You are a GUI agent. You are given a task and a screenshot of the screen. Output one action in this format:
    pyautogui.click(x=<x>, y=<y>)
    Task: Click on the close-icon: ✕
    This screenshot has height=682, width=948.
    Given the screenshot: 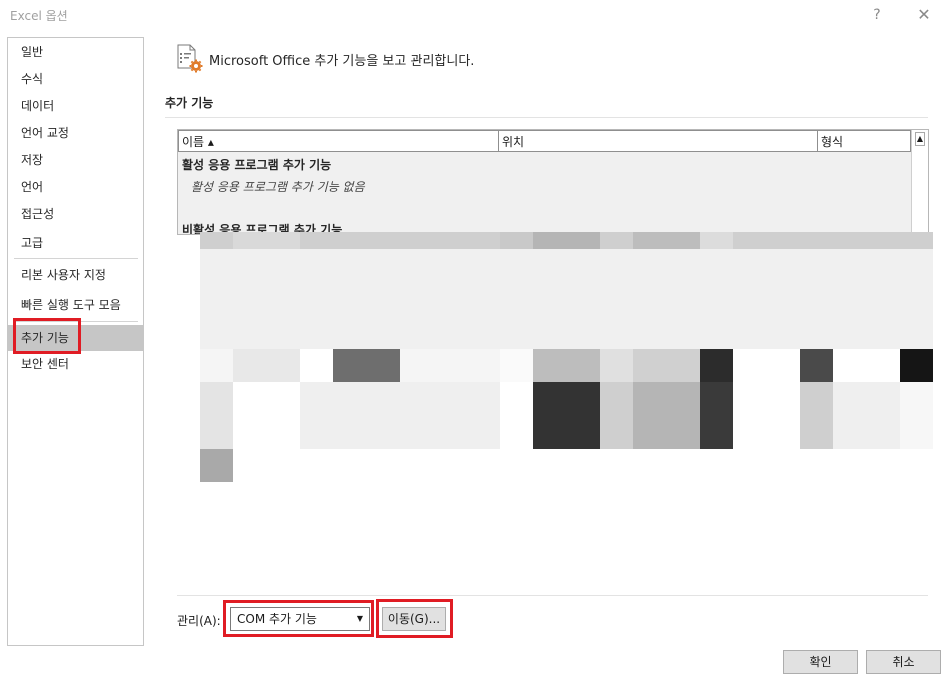 What is the action you would take?
    pyautogui.click(x=924, y=15)
    